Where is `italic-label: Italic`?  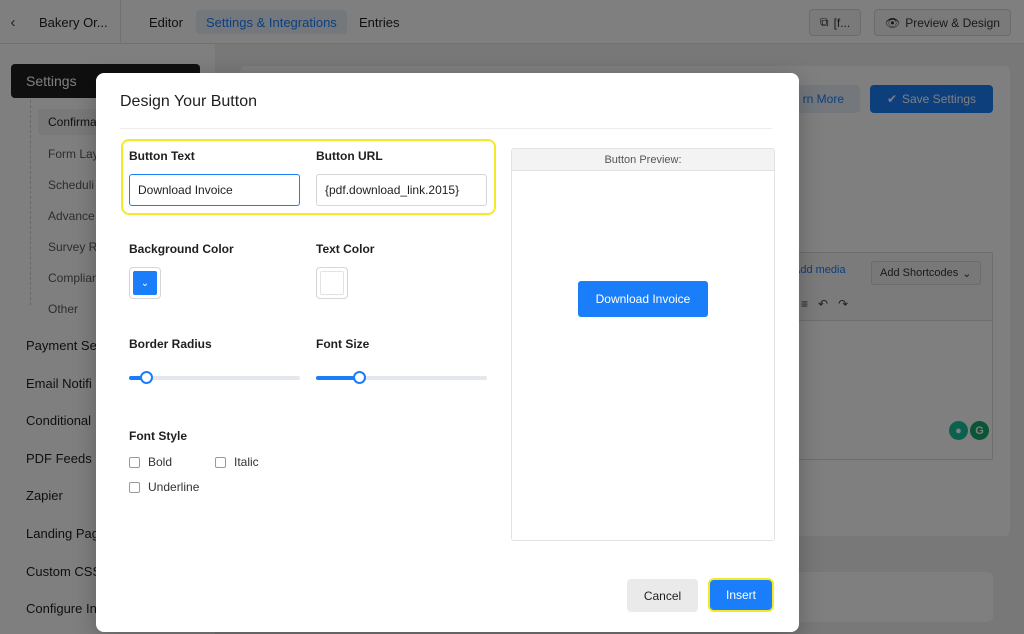
italic-label: Italic is located at coordinates (246, 462).